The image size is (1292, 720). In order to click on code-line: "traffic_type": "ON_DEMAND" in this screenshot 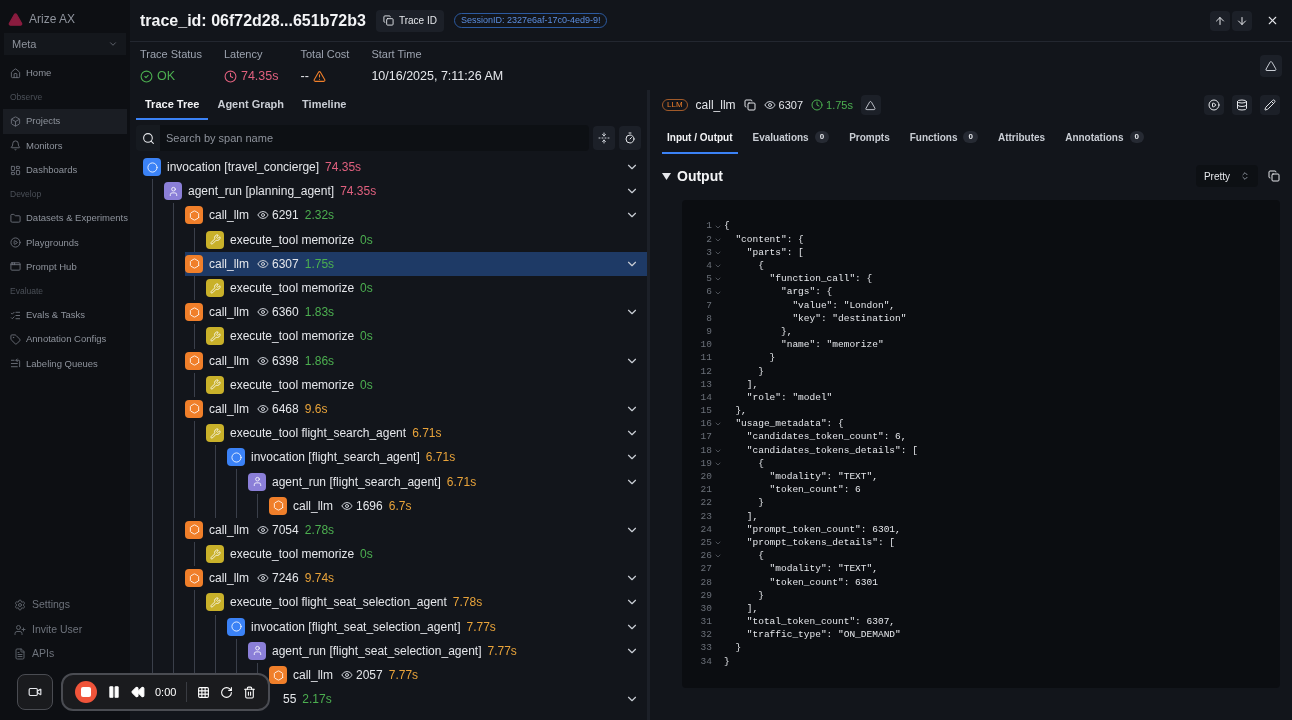, I will do `click(823, 635)`.